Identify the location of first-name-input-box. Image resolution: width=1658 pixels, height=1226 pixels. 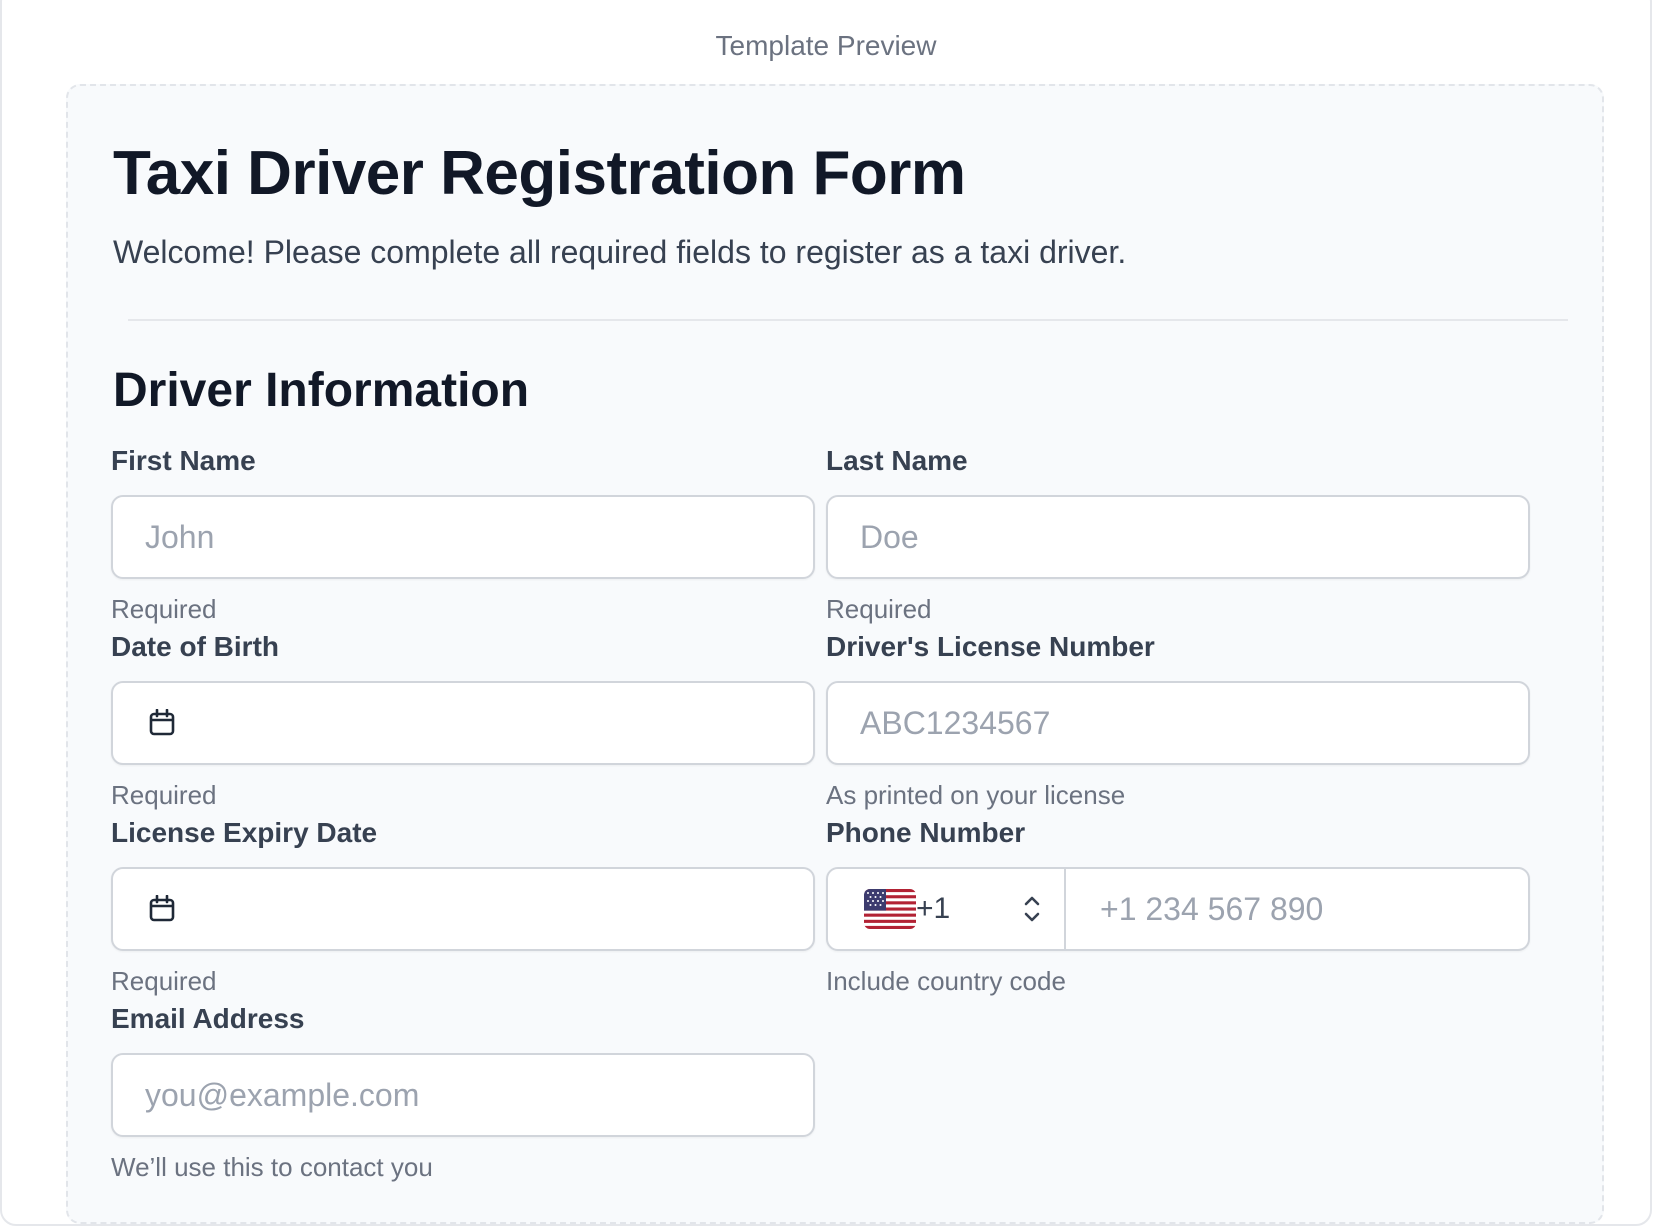
(463, 537).